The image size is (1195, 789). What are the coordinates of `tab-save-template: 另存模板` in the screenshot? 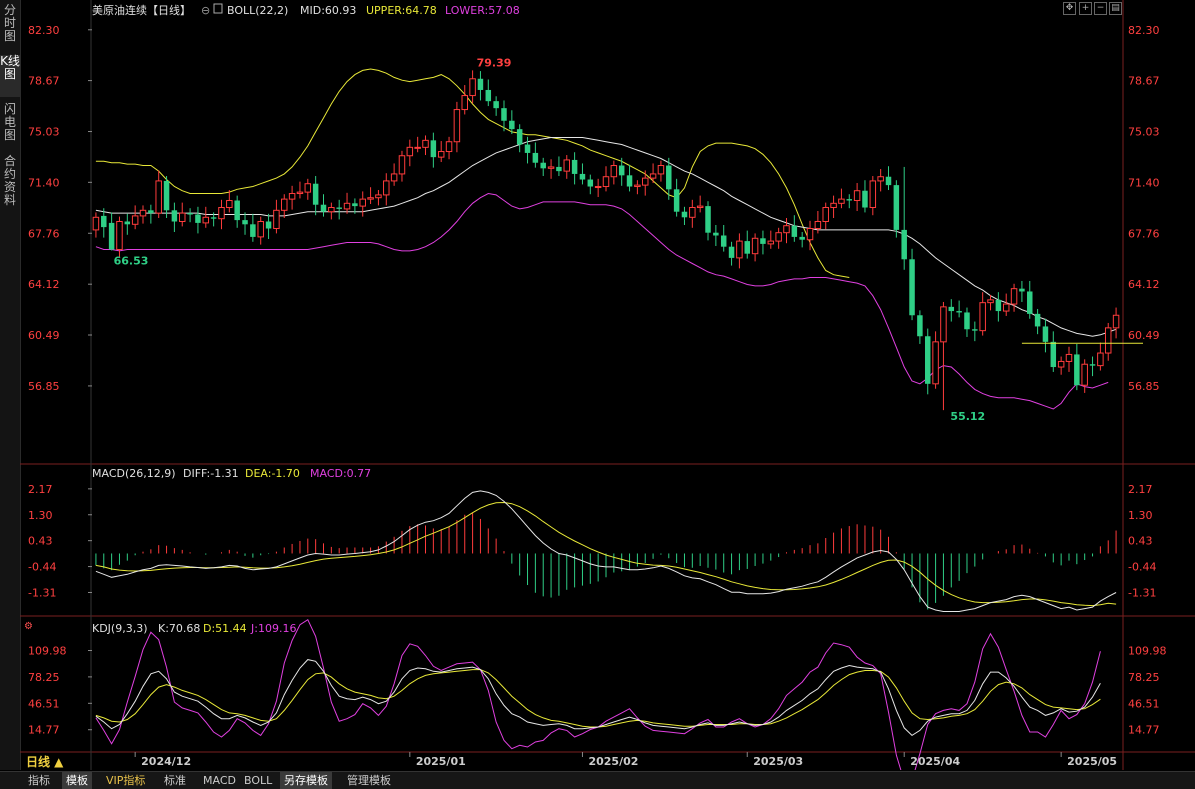 It's located at (306, 780).